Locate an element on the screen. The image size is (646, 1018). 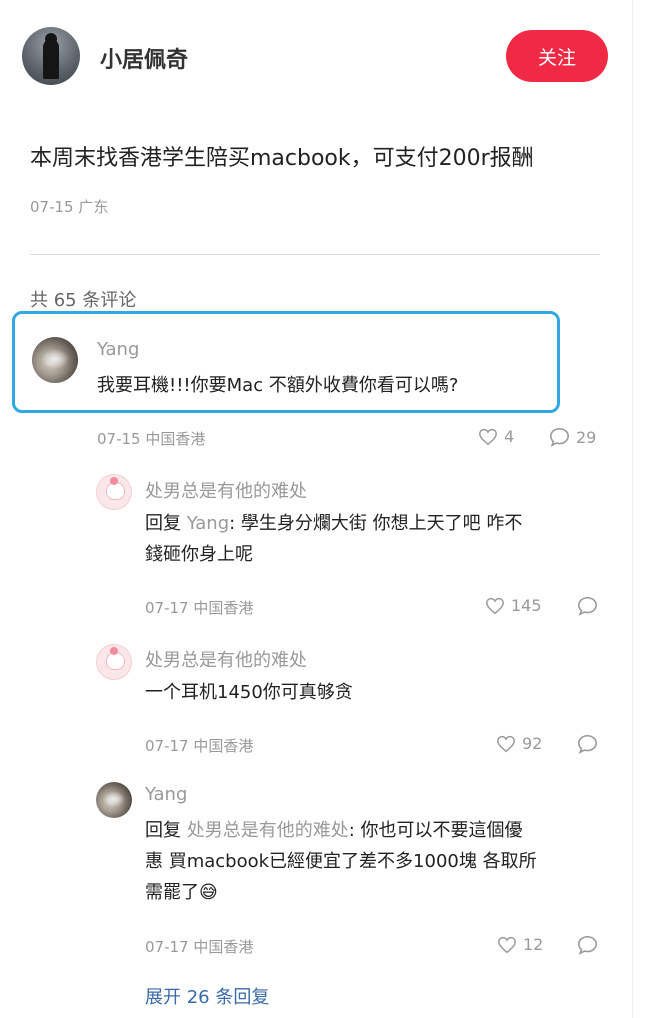
comment-text: 我要耳機!!!你要Mac 不額外收費你看可以嗎? is located at coordinates (277, 385).